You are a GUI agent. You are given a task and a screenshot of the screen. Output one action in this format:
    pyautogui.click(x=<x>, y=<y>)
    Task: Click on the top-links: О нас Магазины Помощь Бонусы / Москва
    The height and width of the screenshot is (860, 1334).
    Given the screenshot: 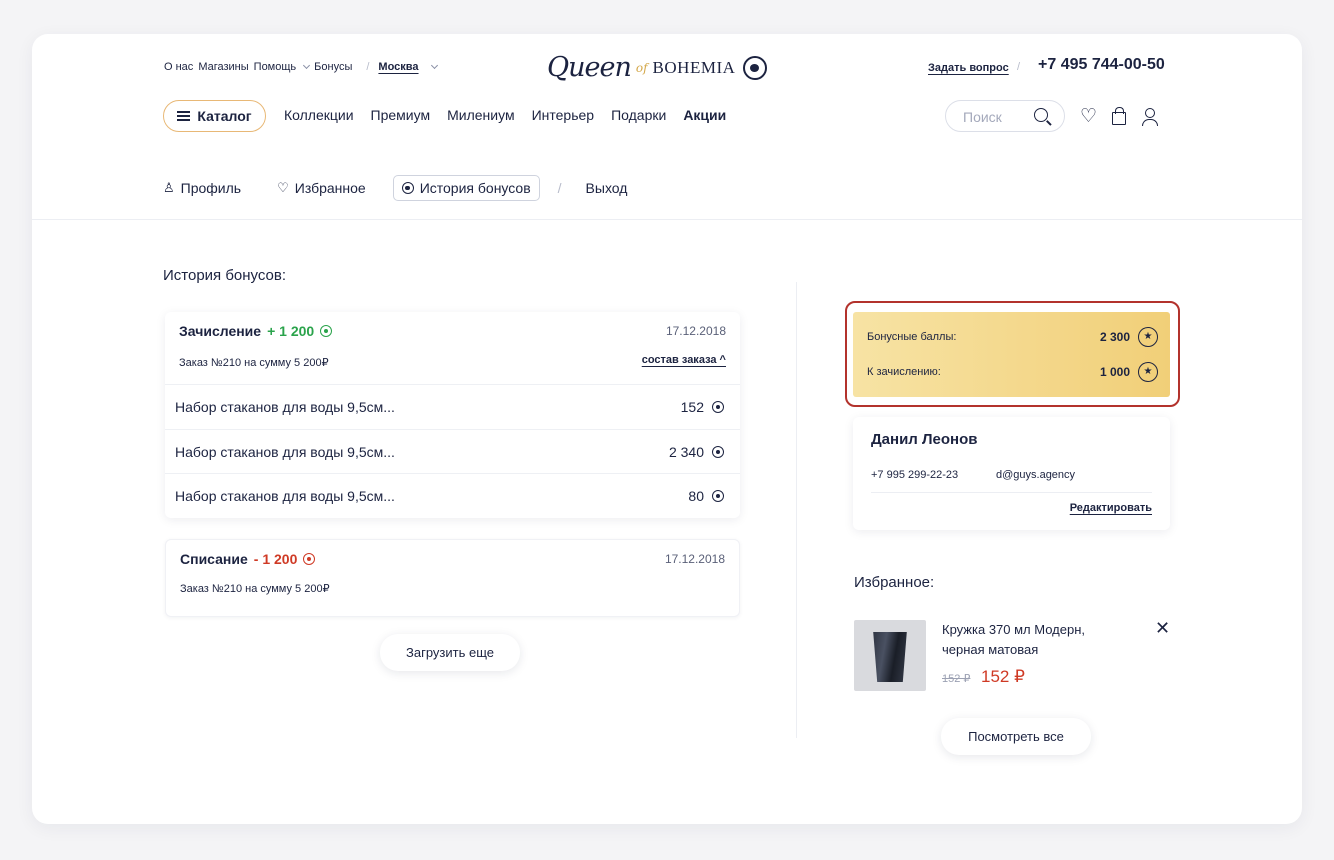 What is the action you would take?
    pyautogui.click(x=301, y=67)
    